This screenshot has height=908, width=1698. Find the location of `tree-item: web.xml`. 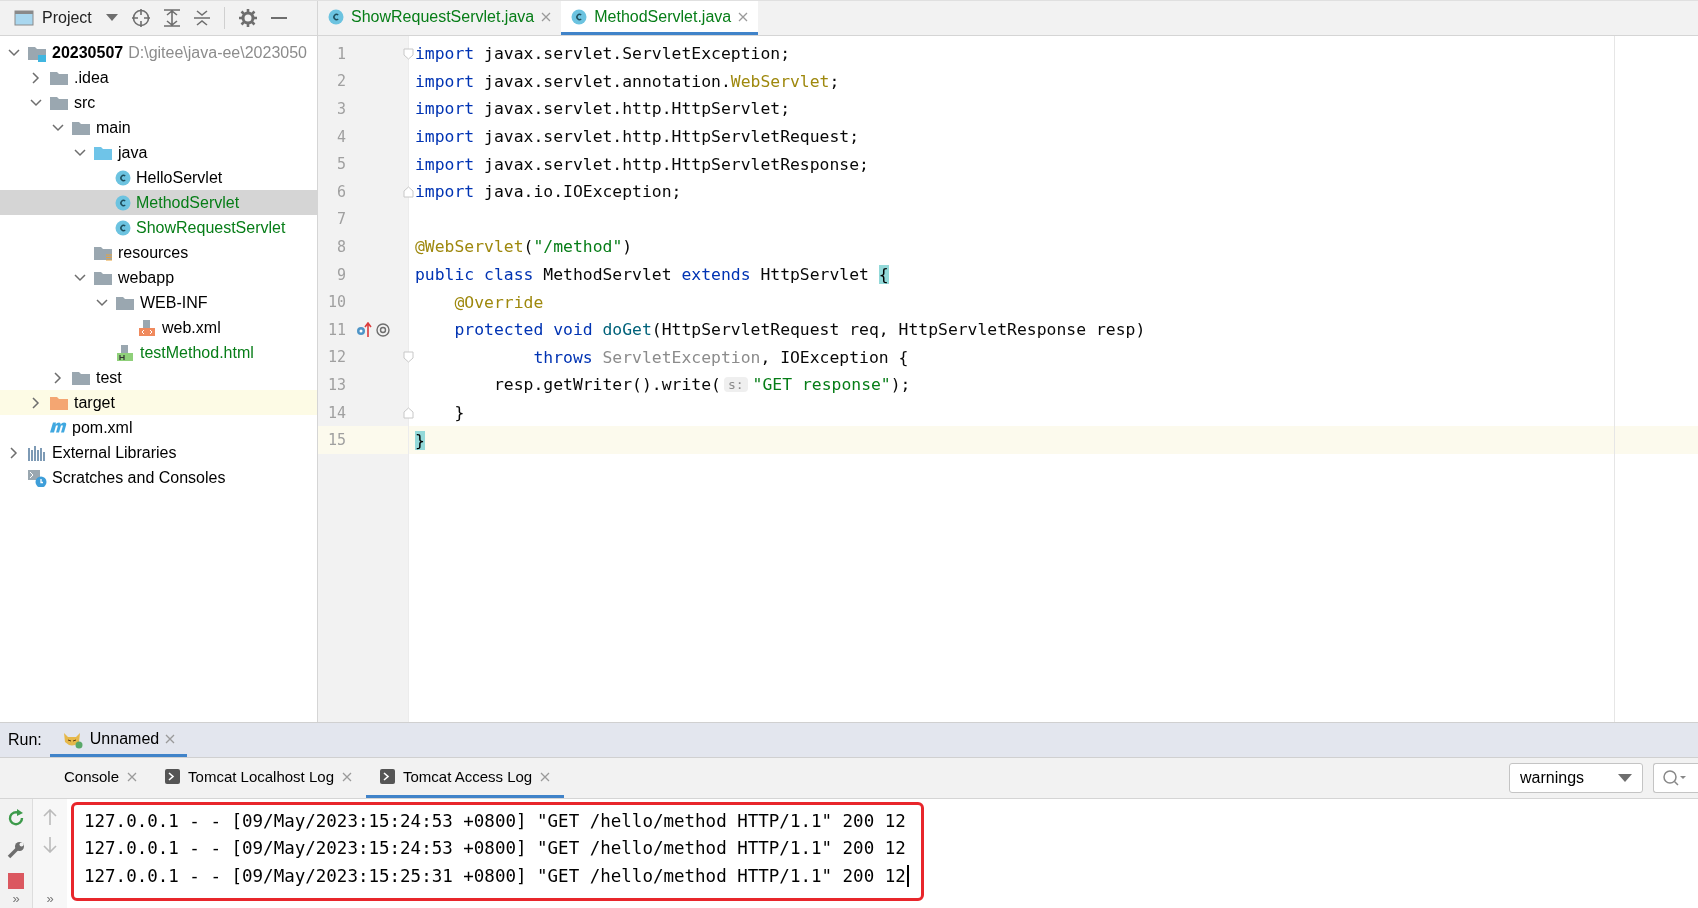

tree-item: web.xml is located at coordinates (191, 327).